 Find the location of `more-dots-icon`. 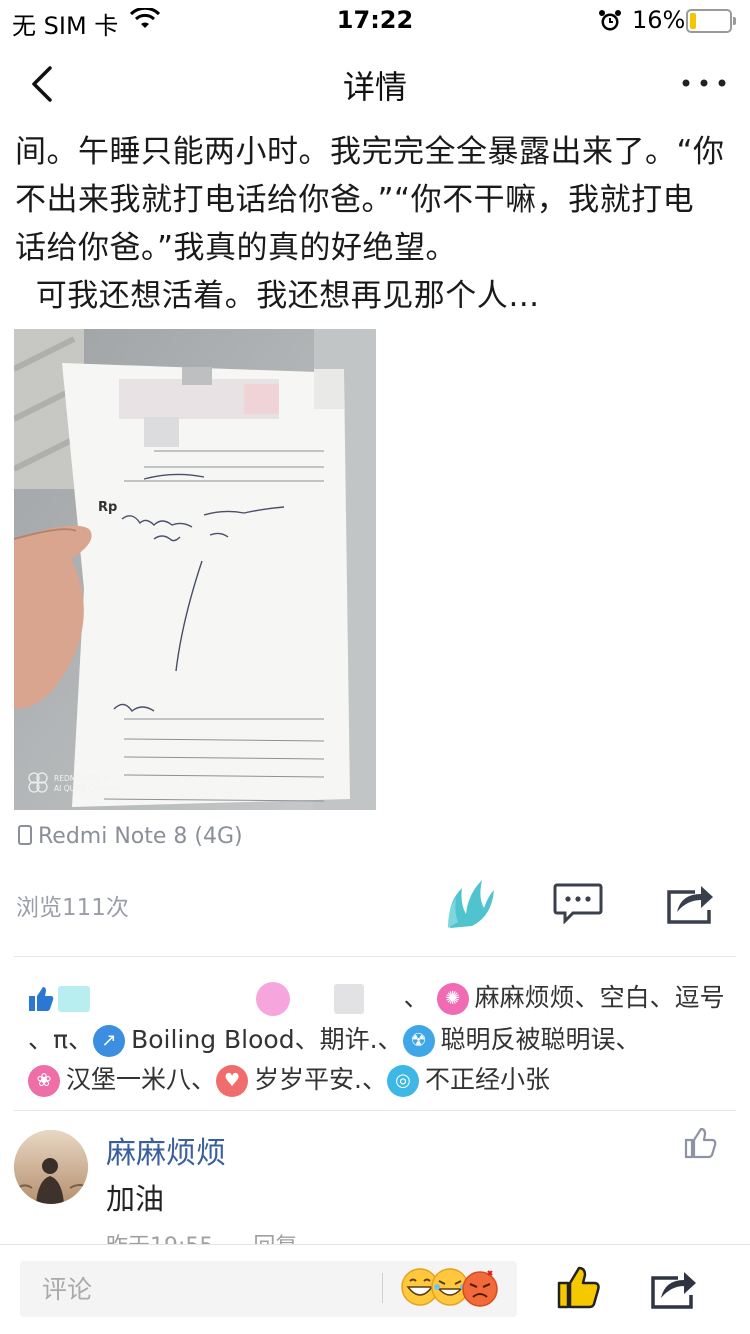

more-dots-icon is located at coordinates (704, 83).